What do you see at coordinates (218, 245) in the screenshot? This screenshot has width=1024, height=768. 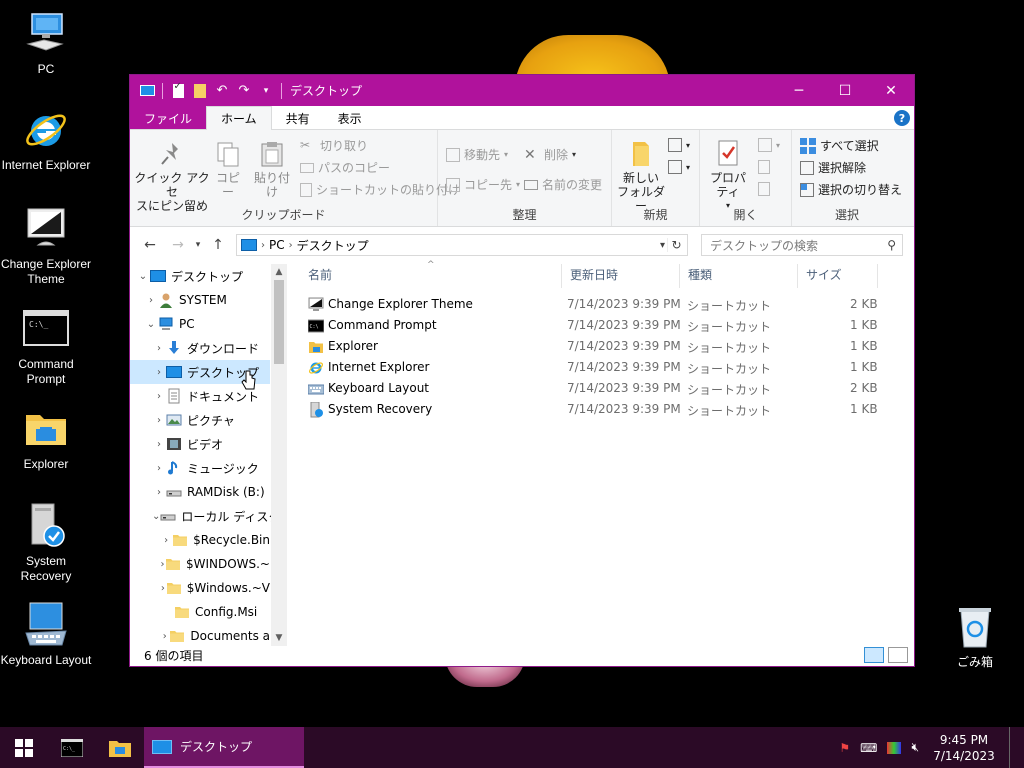 I see `up-button: ↑` at bounding box center [218, 245].